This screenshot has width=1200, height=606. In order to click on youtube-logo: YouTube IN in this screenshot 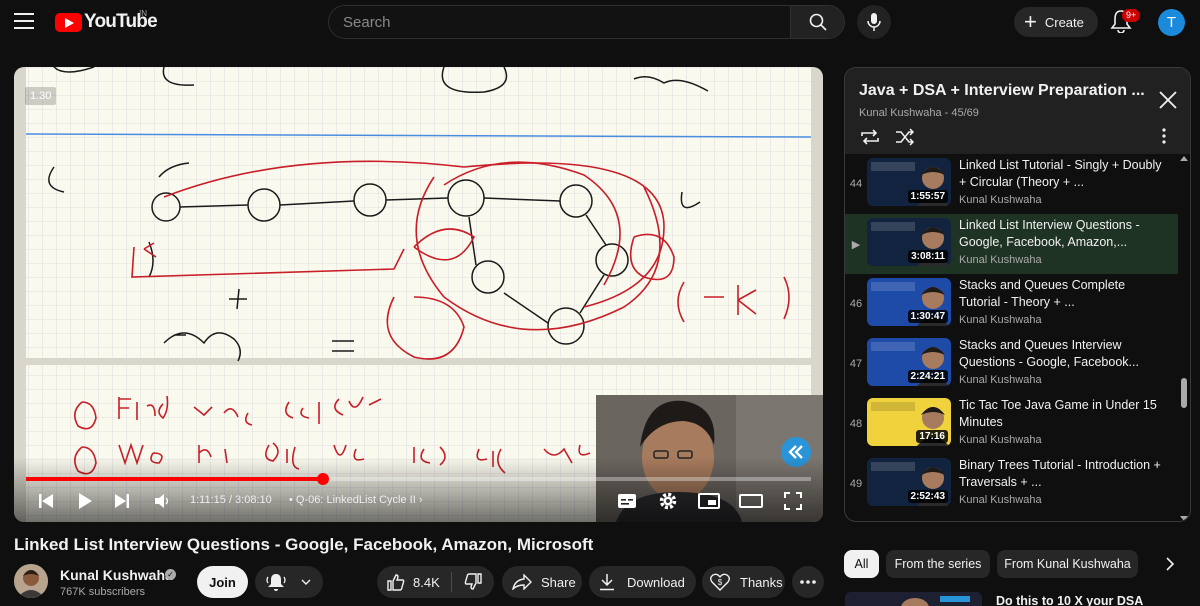, I will do `click(106, 21)`.